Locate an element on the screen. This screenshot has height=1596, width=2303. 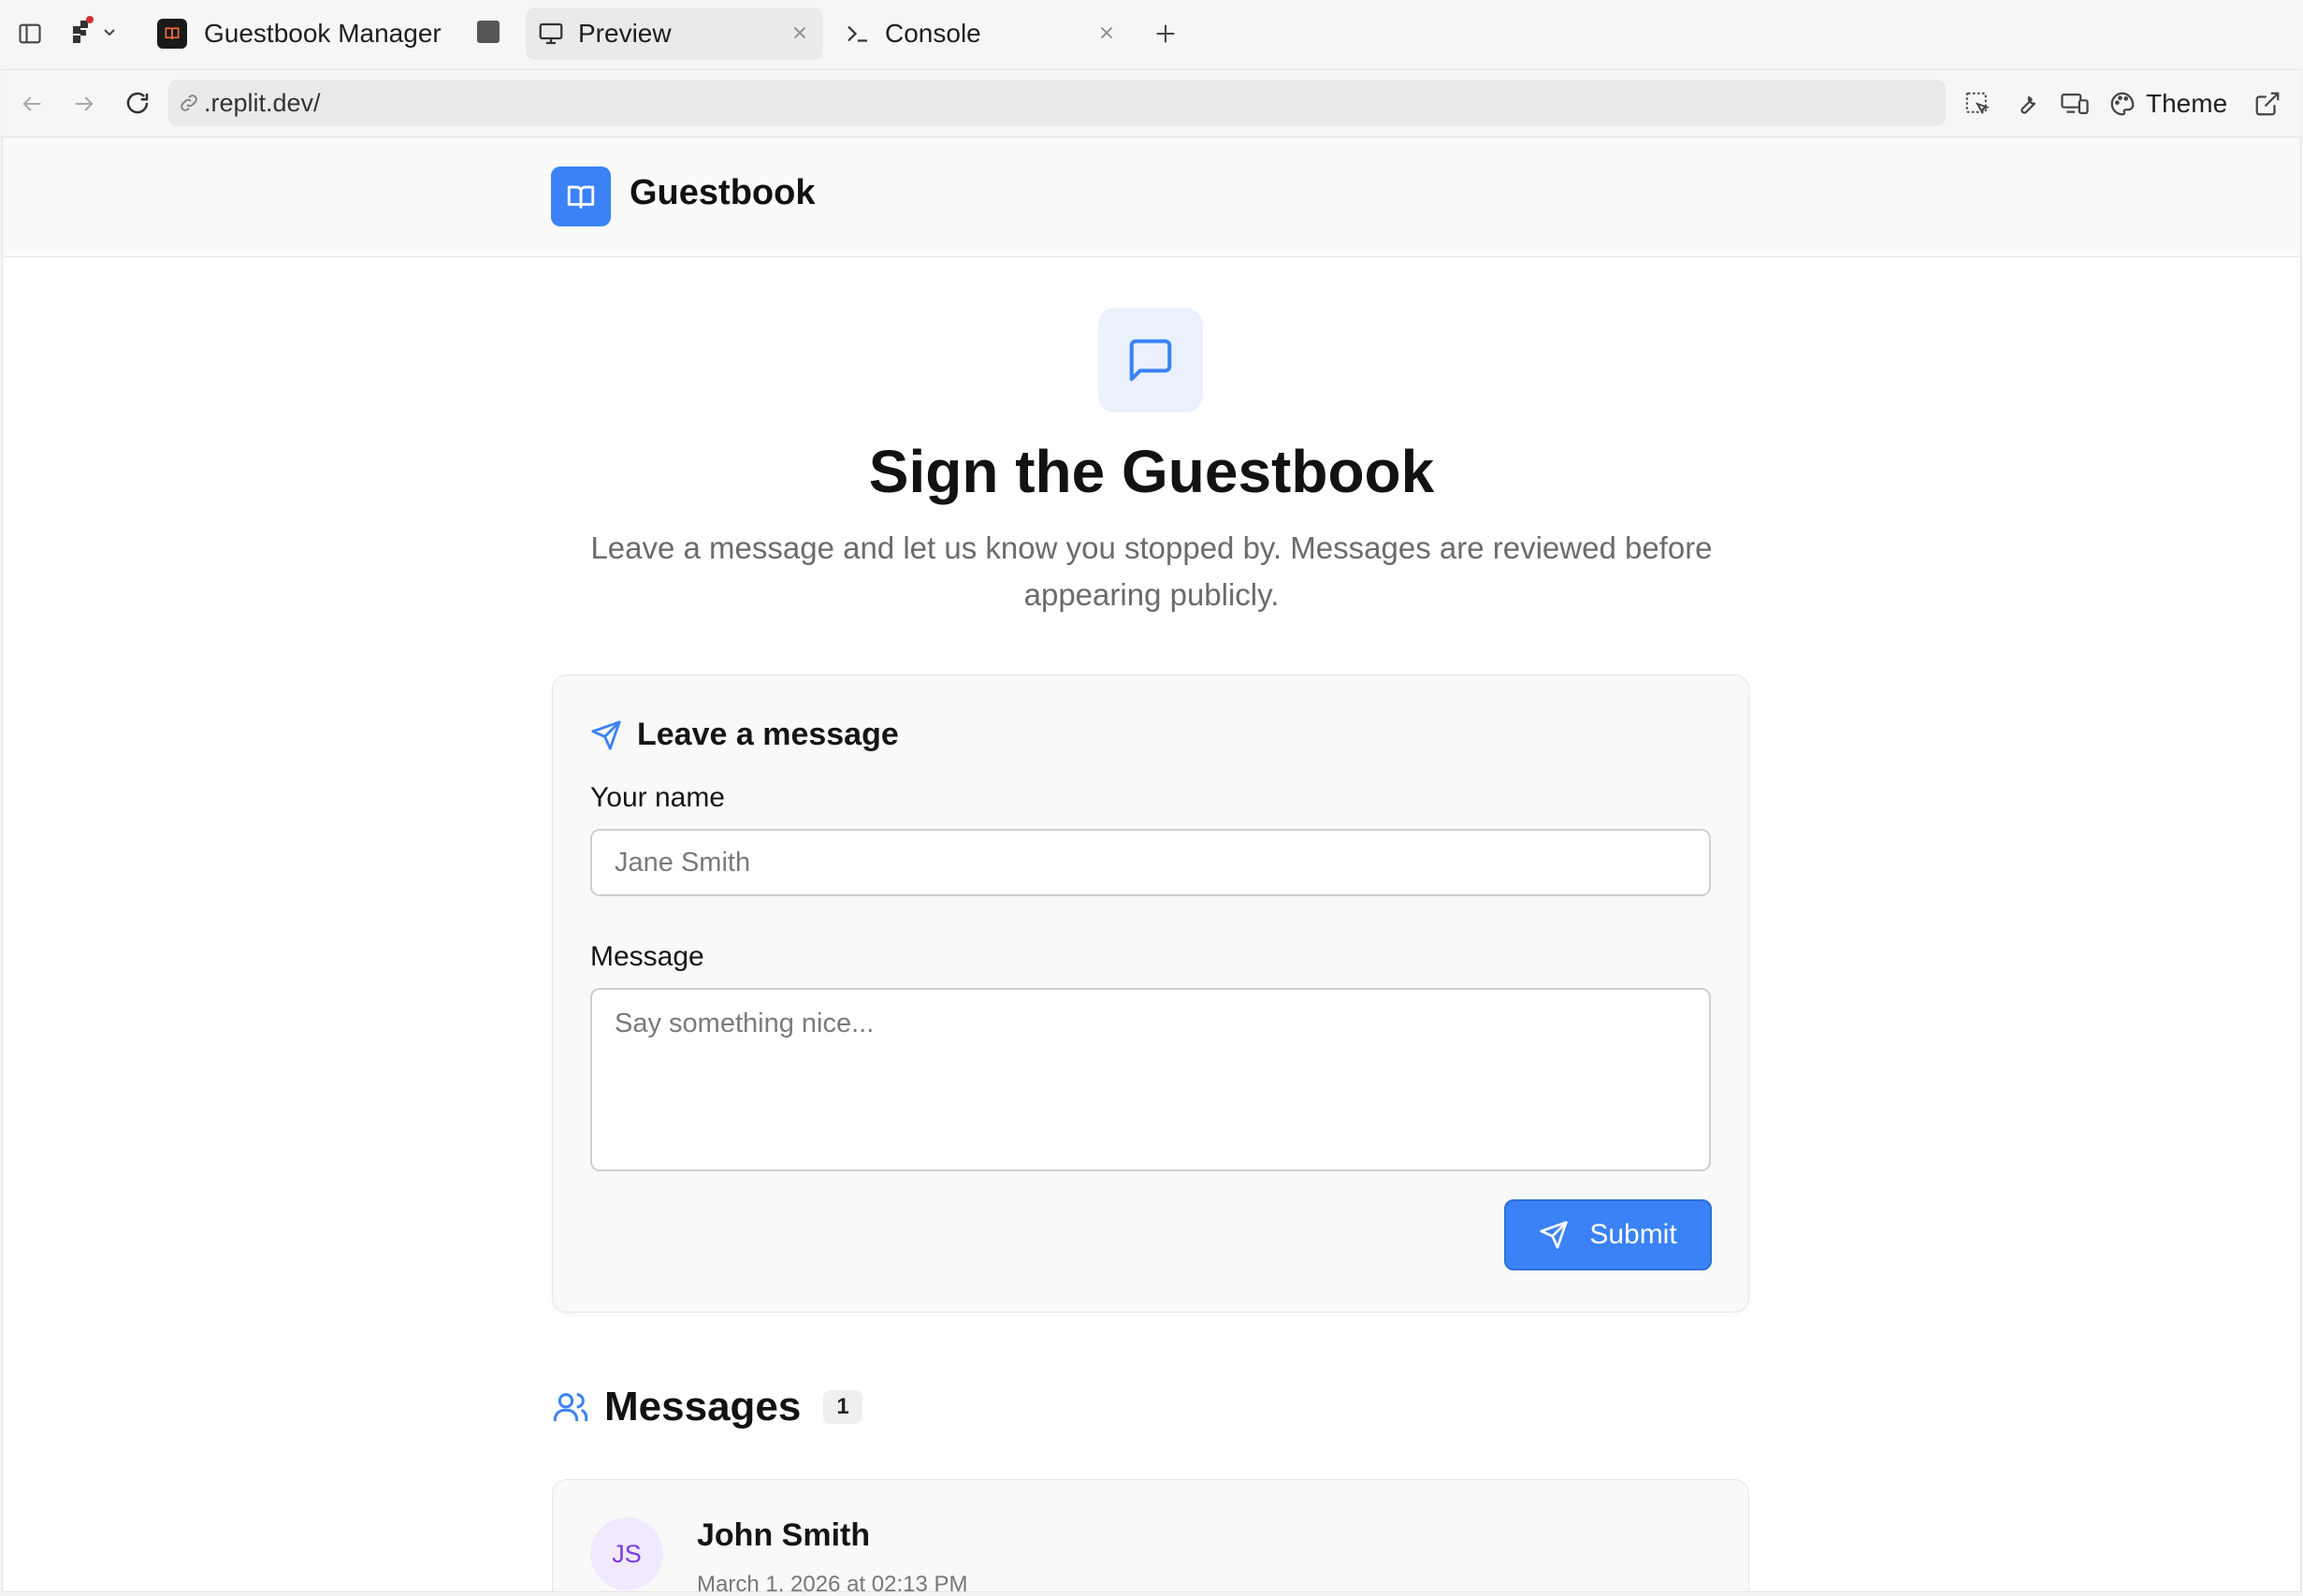
submit-button: Submit is located at coordinates (1608, 1234).